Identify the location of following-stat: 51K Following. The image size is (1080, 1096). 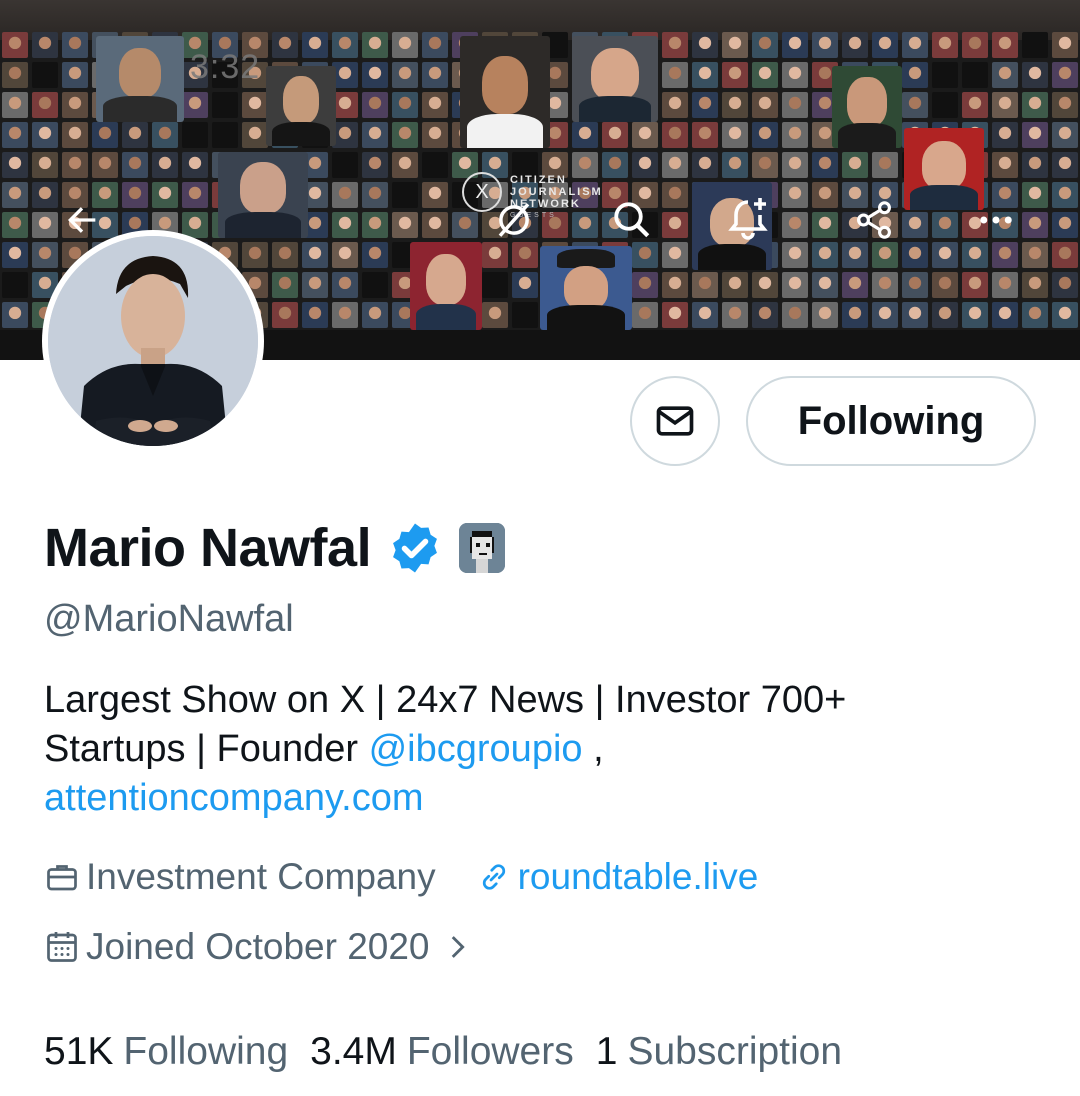
(177, 1052).